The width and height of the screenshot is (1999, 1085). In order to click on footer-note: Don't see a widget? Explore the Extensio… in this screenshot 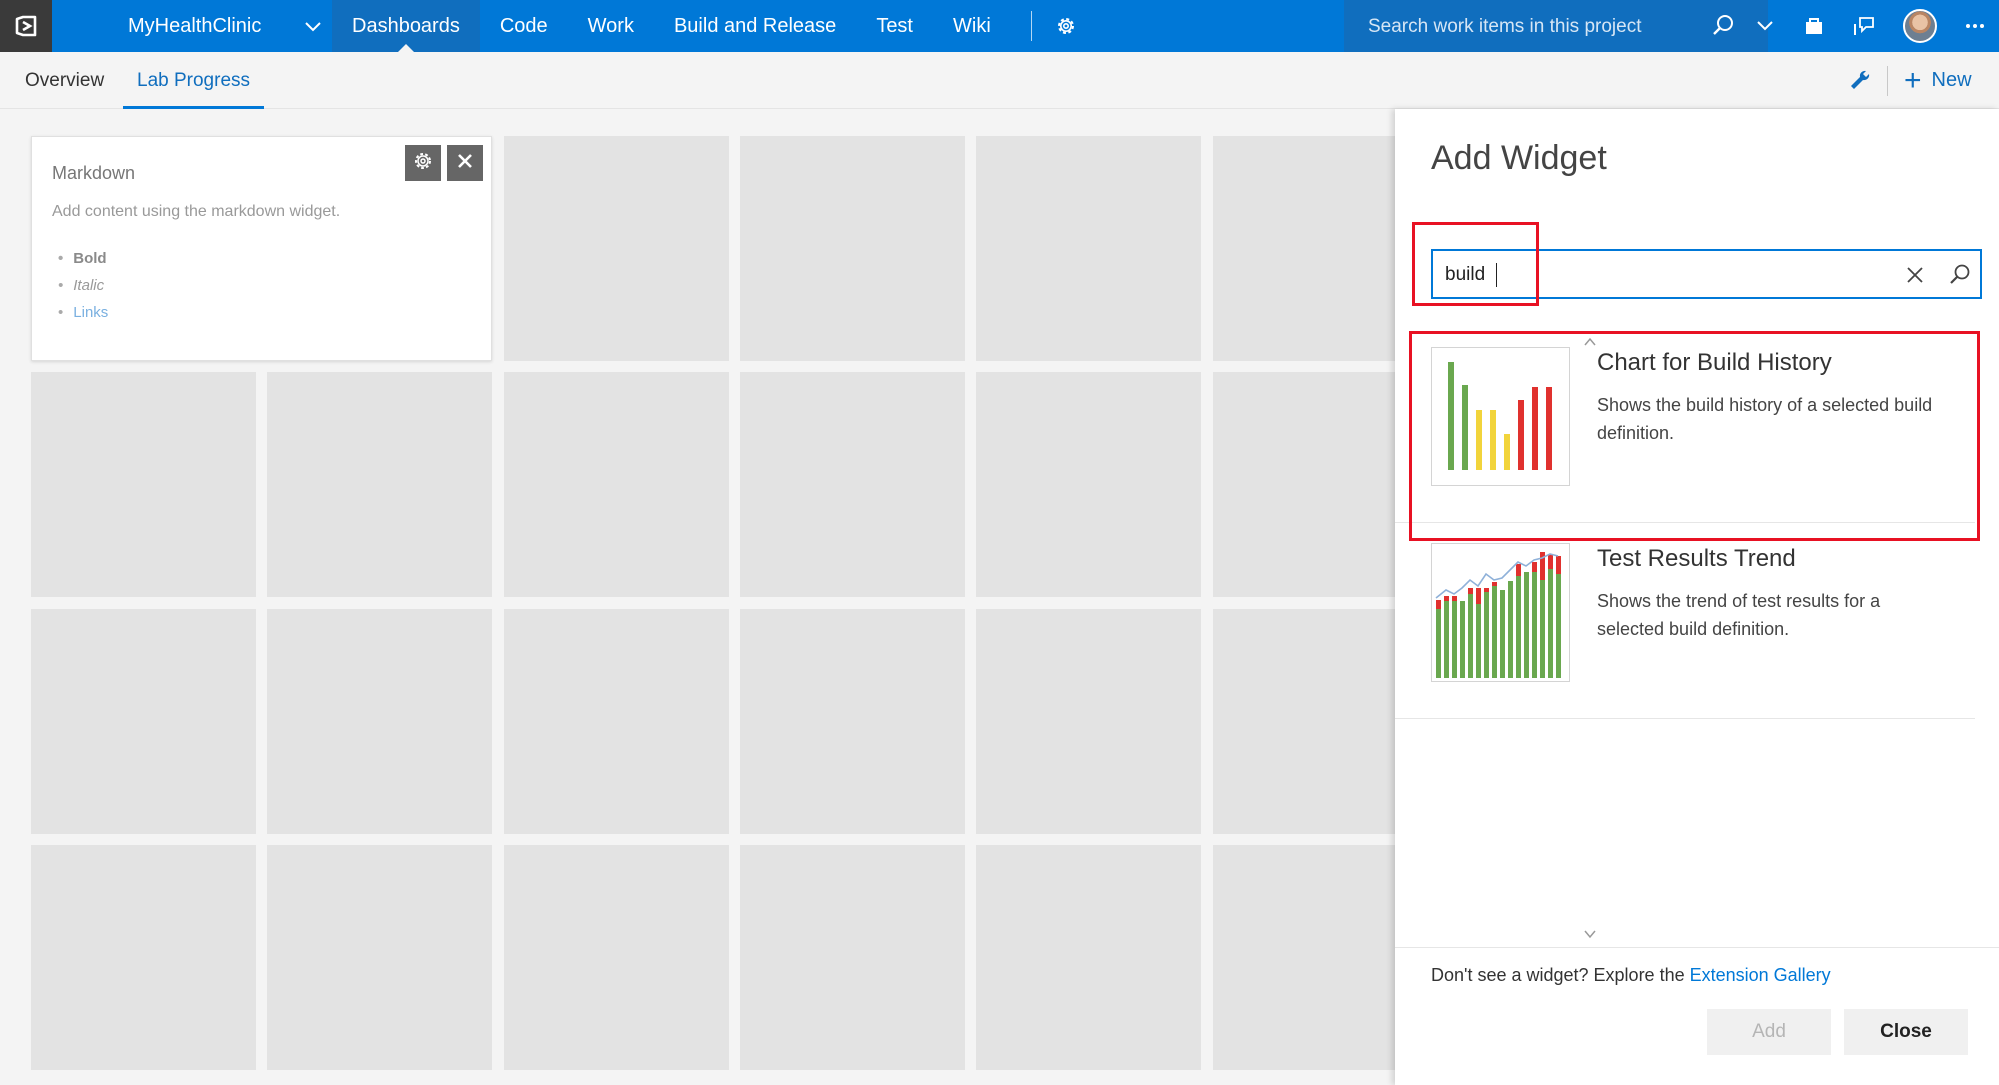, I will do `click(1631, 975)`.